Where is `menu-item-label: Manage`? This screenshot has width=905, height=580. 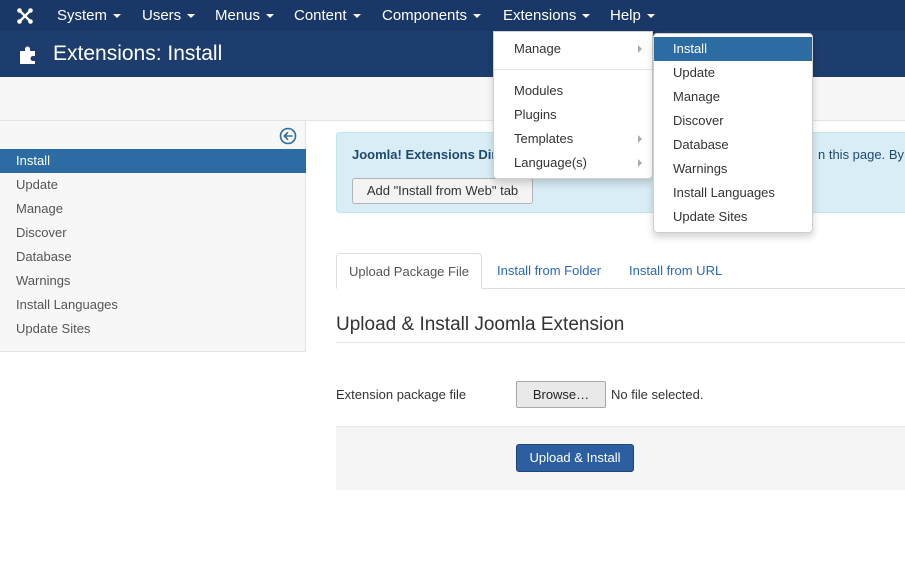 menu-item-label: Manage is located at coordinates (537, 48).